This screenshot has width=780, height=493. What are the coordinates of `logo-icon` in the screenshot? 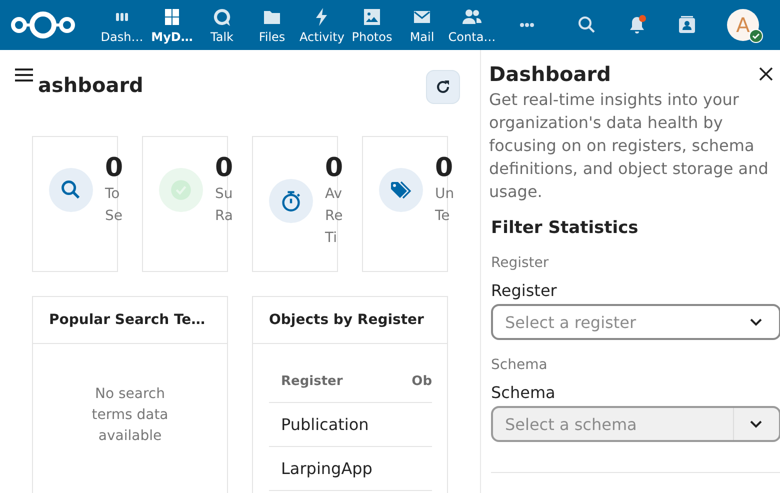 It's located at (43, 25).